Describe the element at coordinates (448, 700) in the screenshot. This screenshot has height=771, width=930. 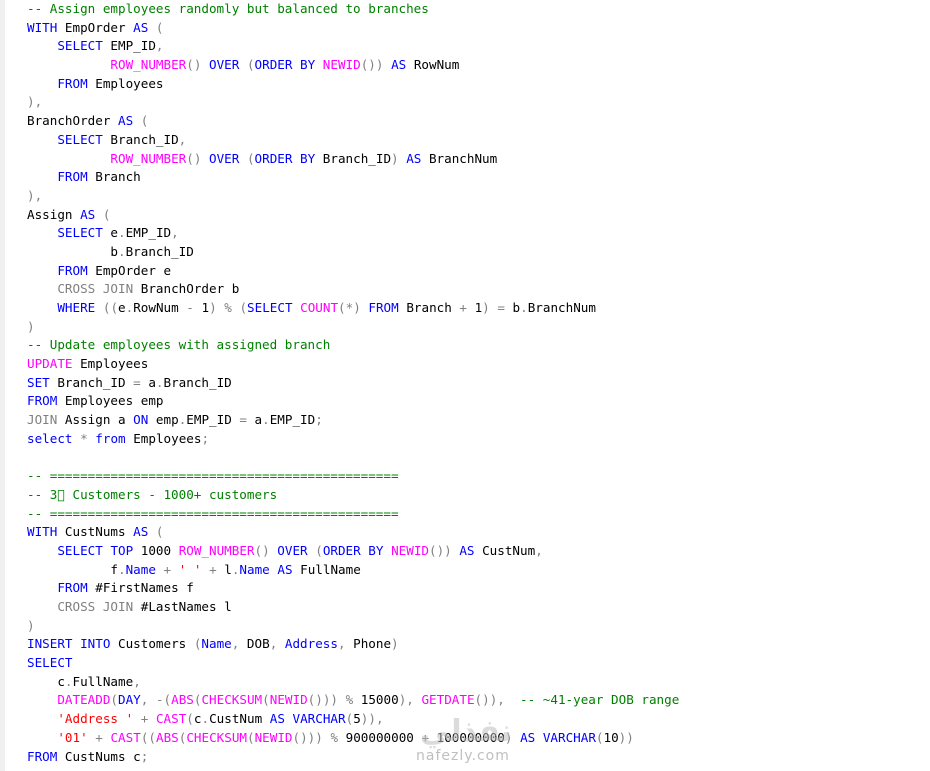
I see `code-token: GETDATE` at that location.